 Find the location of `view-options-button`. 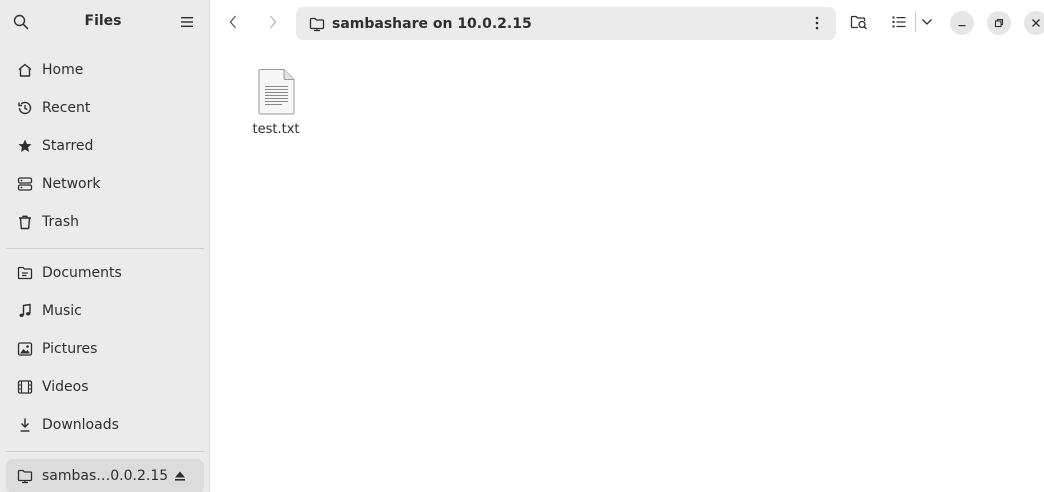

view-options-button is located at coordinates (927, 22).